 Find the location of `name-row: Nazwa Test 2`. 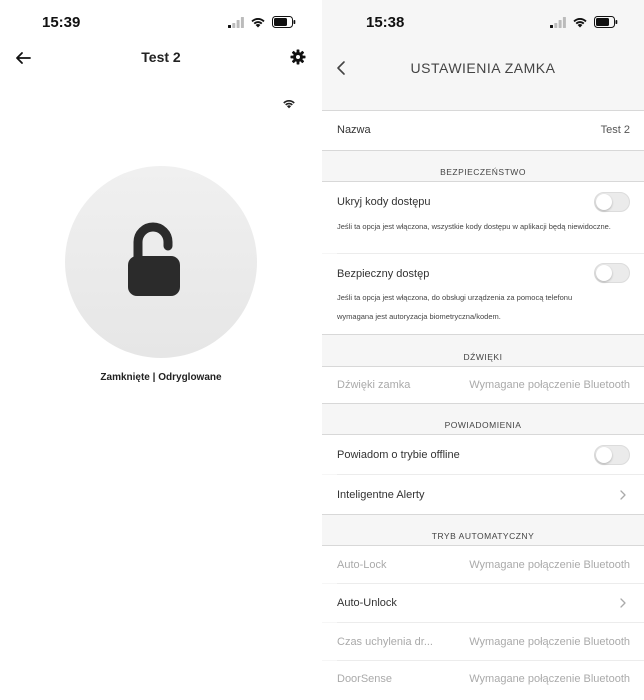

name-row: Nazwa Test 2 is located at coordinates (483, 130).